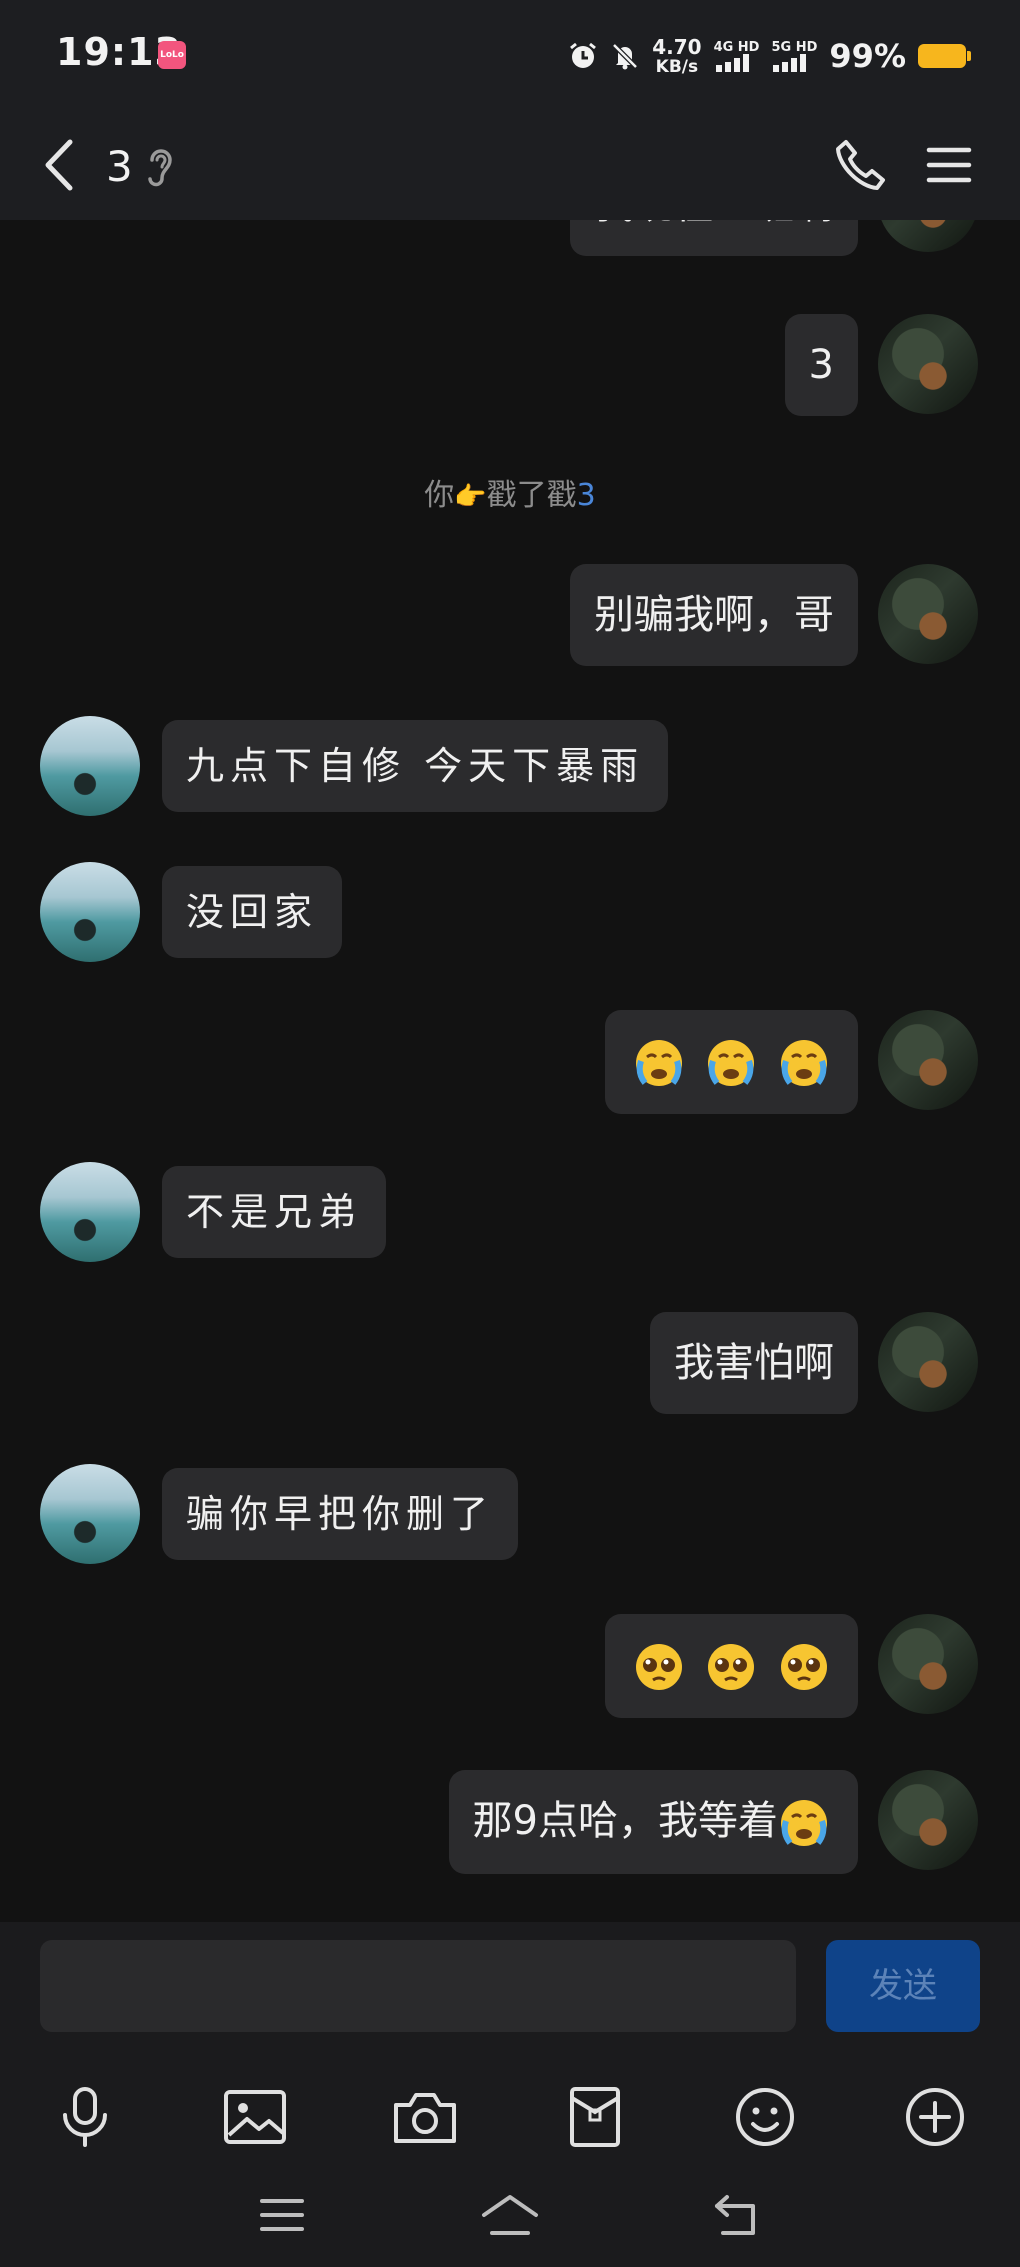 The height and width of the screenshot is (2267, 1020). What do you see at coordinates (274, 1212) in the screenshot?
I see `message-bubble: 不是兄弟` at bounding box center [274, 1212].